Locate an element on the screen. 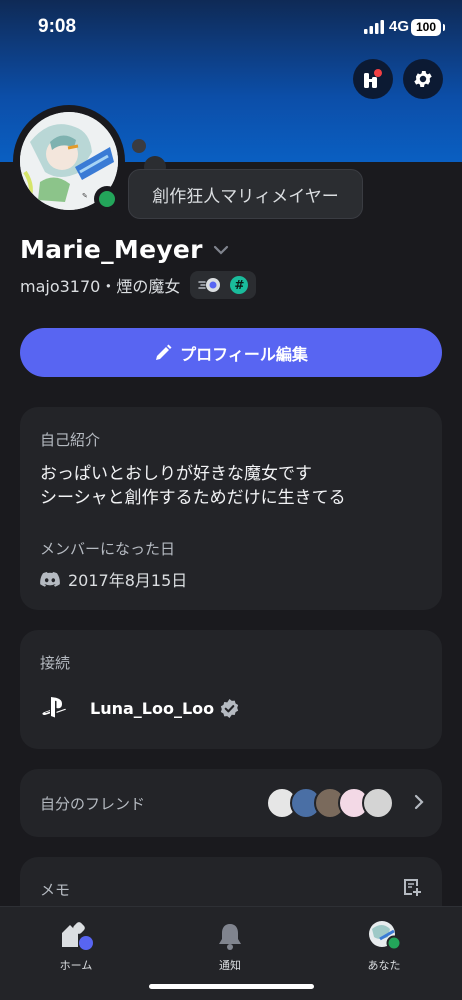  display-name-row: Marie_Meyer is located at coordinates (124, 249).